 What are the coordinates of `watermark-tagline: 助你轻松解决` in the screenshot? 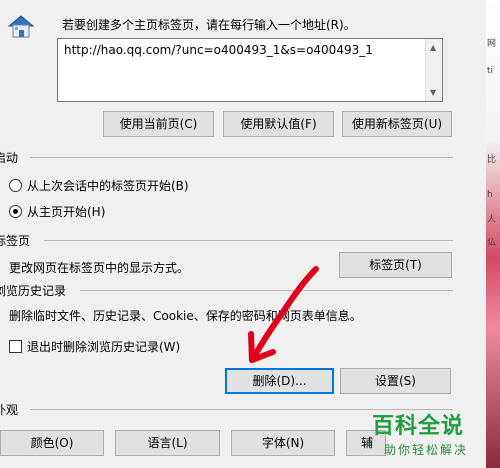 It's located at (426, 450).